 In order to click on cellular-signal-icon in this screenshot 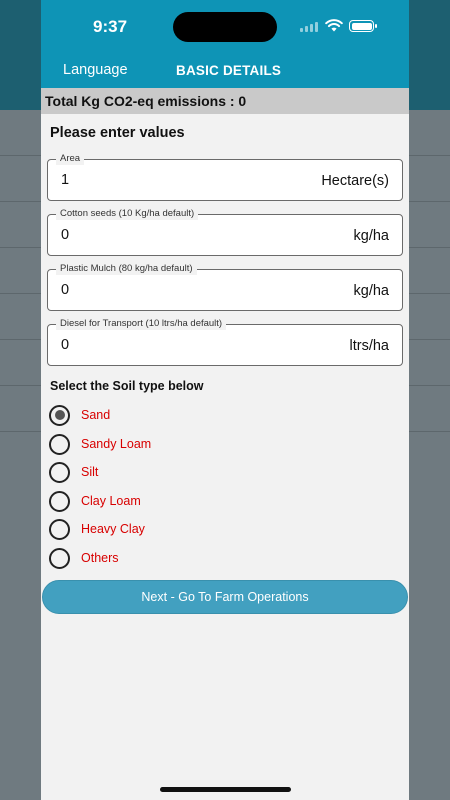, I will do `click(309, 27)`.